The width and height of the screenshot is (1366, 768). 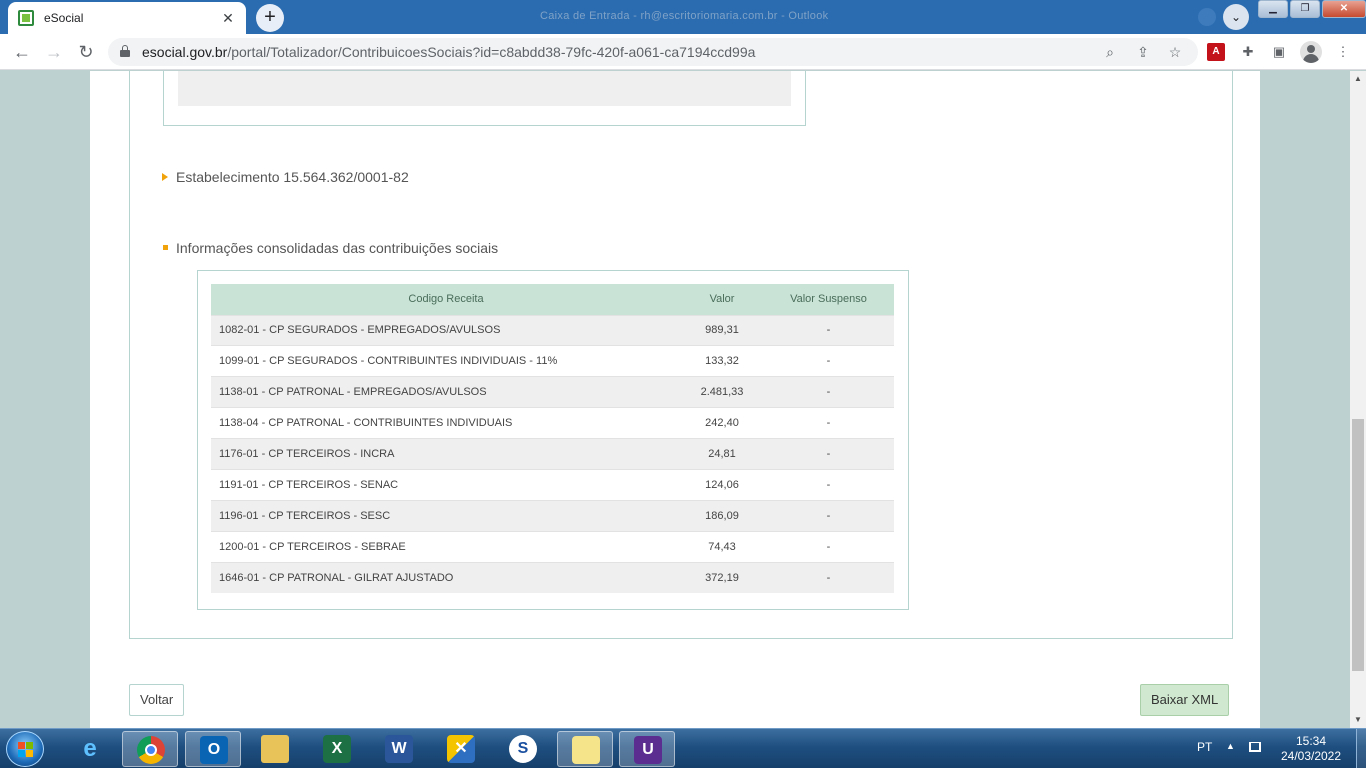 I want to click on estabelecimento-toggle: Estabelecimento 15.564.362/0001-82, so click(x=292, y=177).